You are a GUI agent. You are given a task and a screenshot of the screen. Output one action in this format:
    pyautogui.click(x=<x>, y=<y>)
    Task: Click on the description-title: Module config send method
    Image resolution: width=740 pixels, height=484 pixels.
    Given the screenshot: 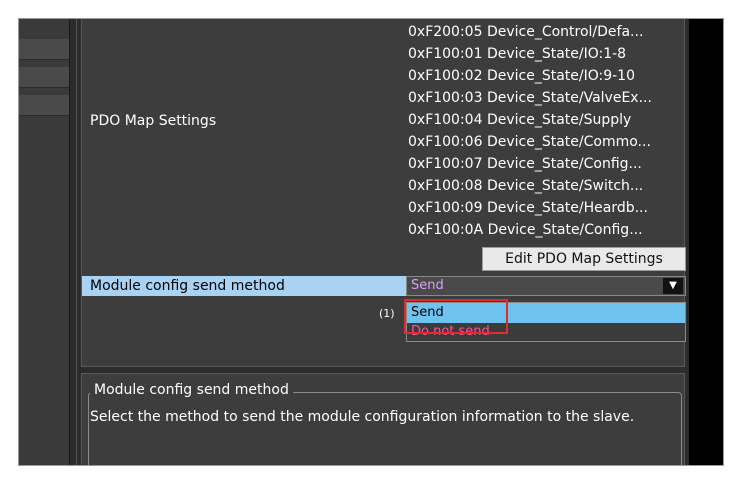 What is the action you would take?
    pyautogui.click(x=191, y=390)
    